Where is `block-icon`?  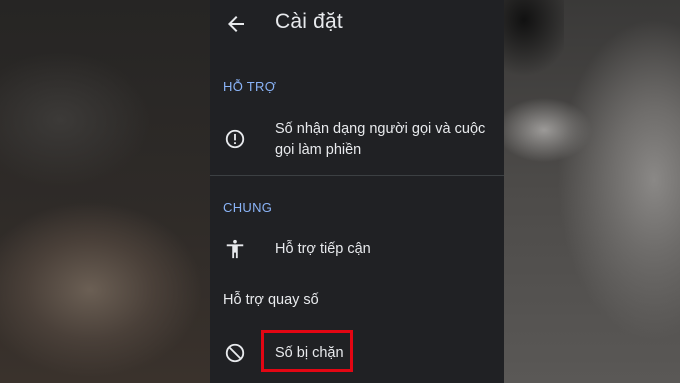 block-icon is located at coordinates (235, 353).